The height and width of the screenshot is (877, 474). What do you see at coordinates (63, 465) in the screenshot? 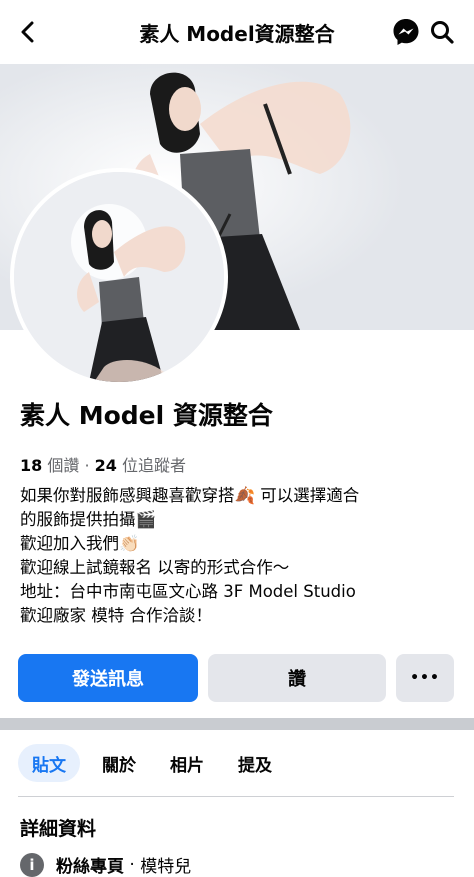
I see `likes-label: 個讚` at bounding box center [63, 465].